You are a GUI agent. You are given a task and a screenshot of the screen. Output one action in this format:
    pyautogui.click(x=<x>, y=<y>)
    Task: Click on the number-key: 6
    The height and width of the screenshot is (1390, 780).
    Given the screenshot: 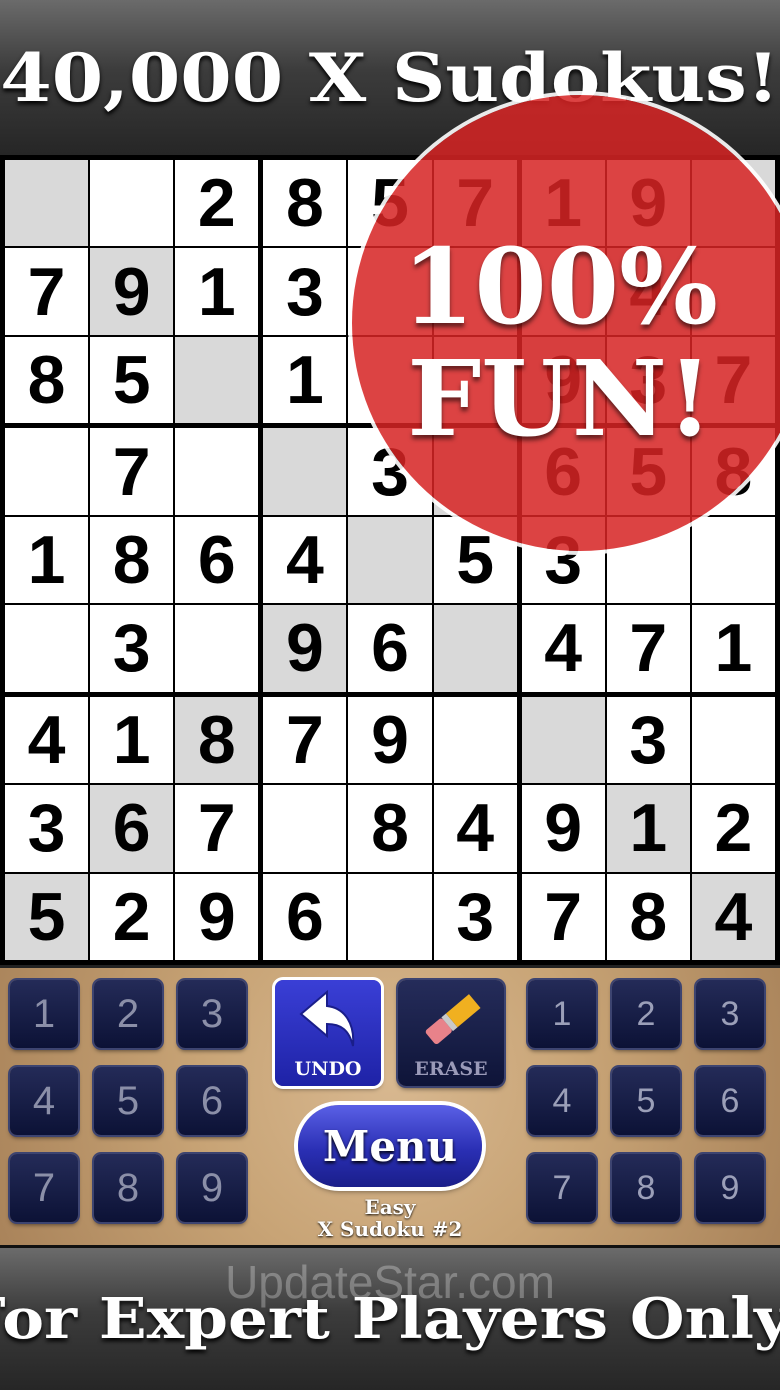 What is the action you would take?
    pyautogui.click(x=212, y=1101)
    